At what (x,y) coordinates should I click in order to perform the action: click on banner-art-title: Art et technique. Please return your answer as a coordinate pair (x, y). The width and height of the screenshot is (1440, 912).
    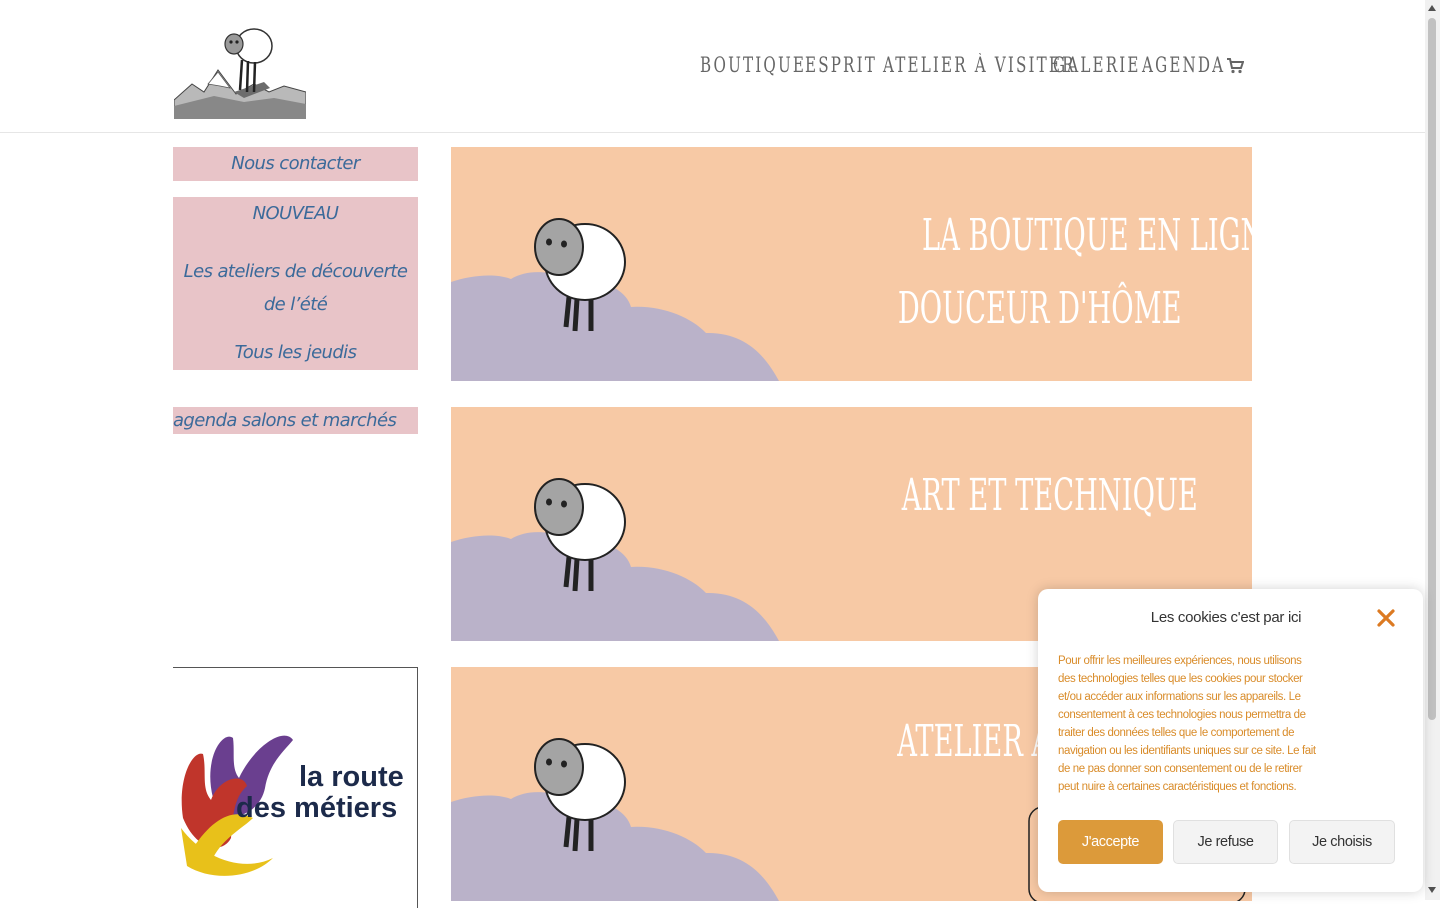
    Looking at the image, I should click on (1004, 495).